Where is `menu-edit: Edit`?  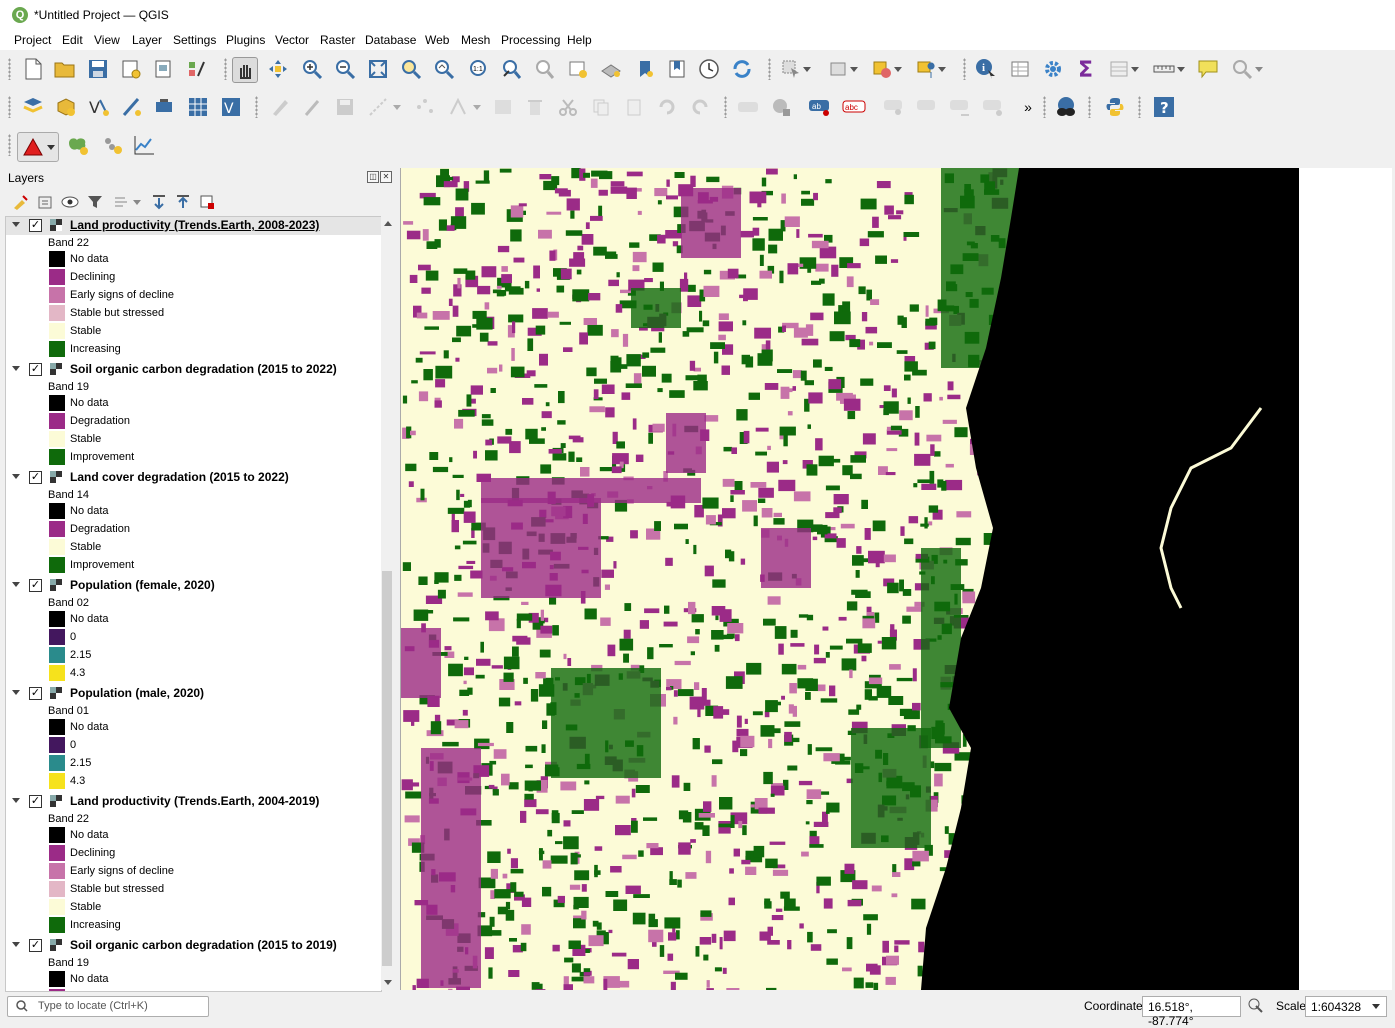
menu-edit: Edit is located at coordinates (72, 40).